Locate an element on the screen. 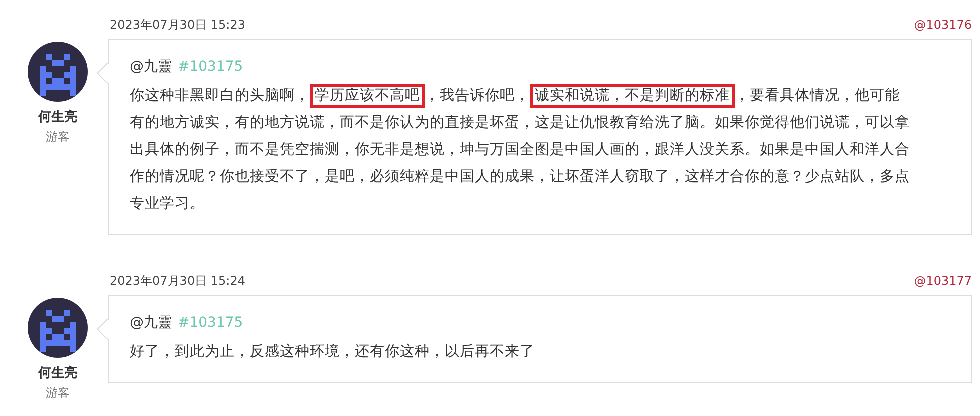 This screenshot has height=416, width=980. post-date: 2023年07月30日 15:23 is located at coordinates (178, 25).